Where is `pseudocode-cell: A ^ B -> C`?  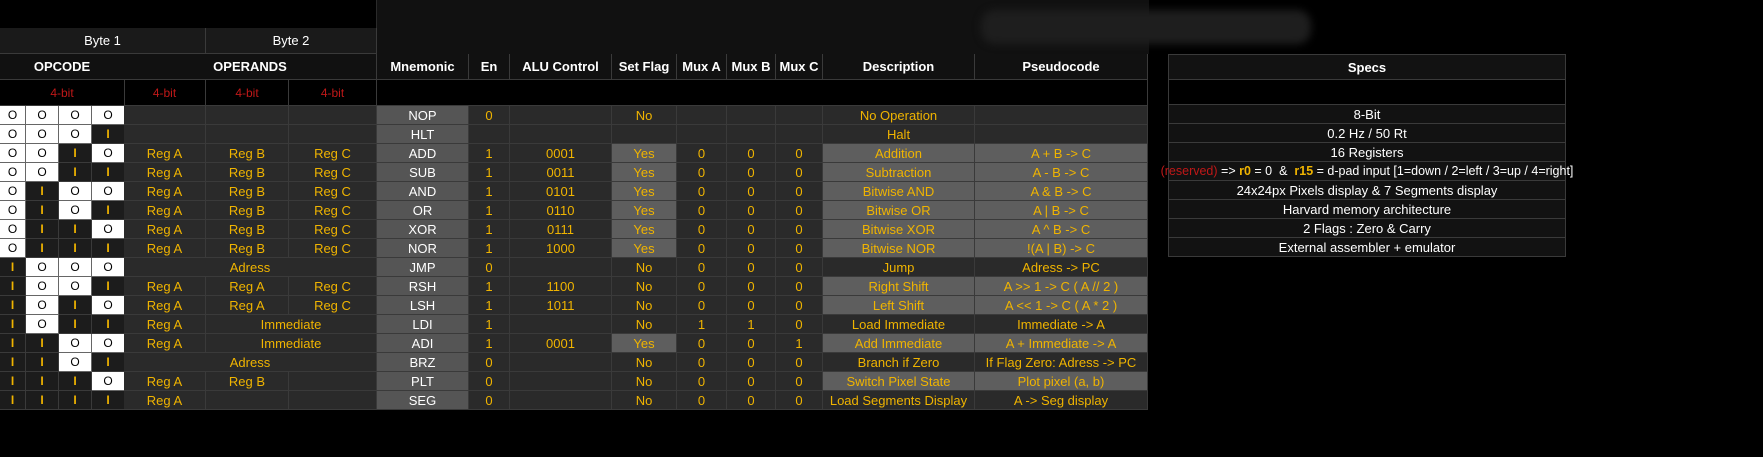
pseudocode-cell: A ^ B -> C is located at coordinates (1061, 229).